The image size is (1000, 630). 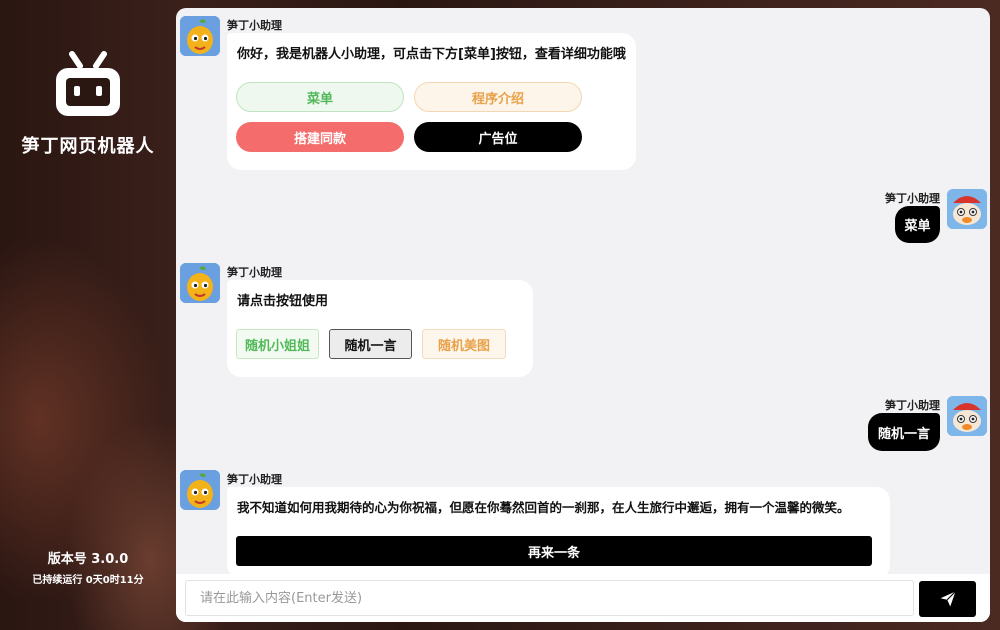 What do you see at coordinates (320, 137) in the screenshot?
I see `build-same-button: 搭建同款` at bounding box center [320, 137].